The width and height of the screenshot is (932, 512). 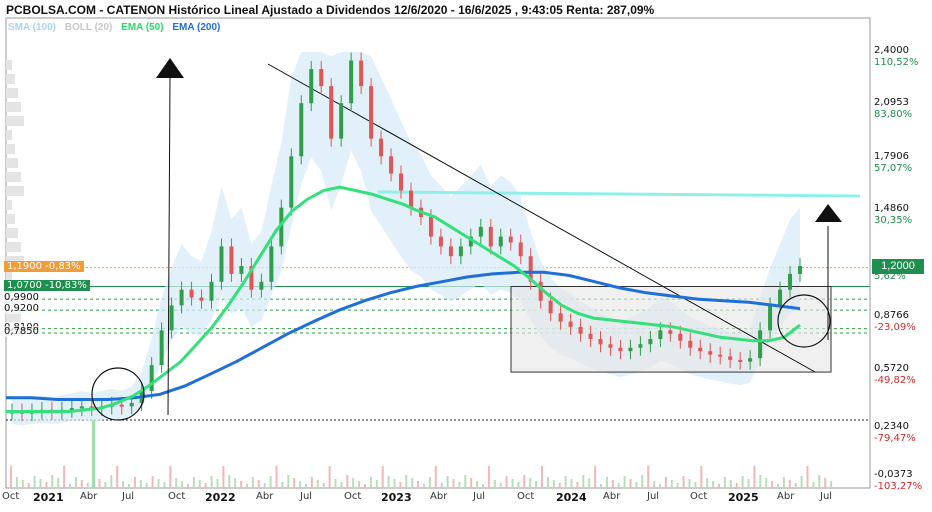 What do you see at coordinates (898, 486) in the screenshot?
I see `y-tick-percent: -103,27%` at bounding box center [898, 486].